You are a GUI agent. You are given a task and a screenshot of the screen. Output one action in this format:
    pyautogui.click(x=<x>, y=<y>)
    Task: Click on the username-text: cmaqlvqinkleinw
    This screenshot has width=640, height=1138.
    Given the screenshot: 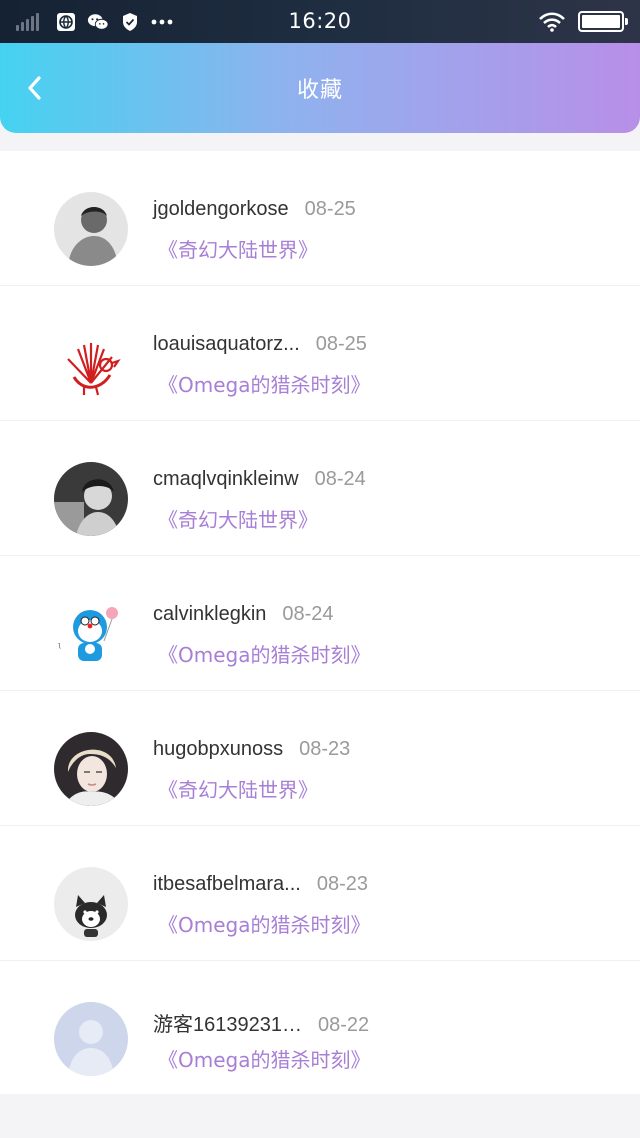 What is the action you would take?
    pyautogui.click(x=226, y=479)
    